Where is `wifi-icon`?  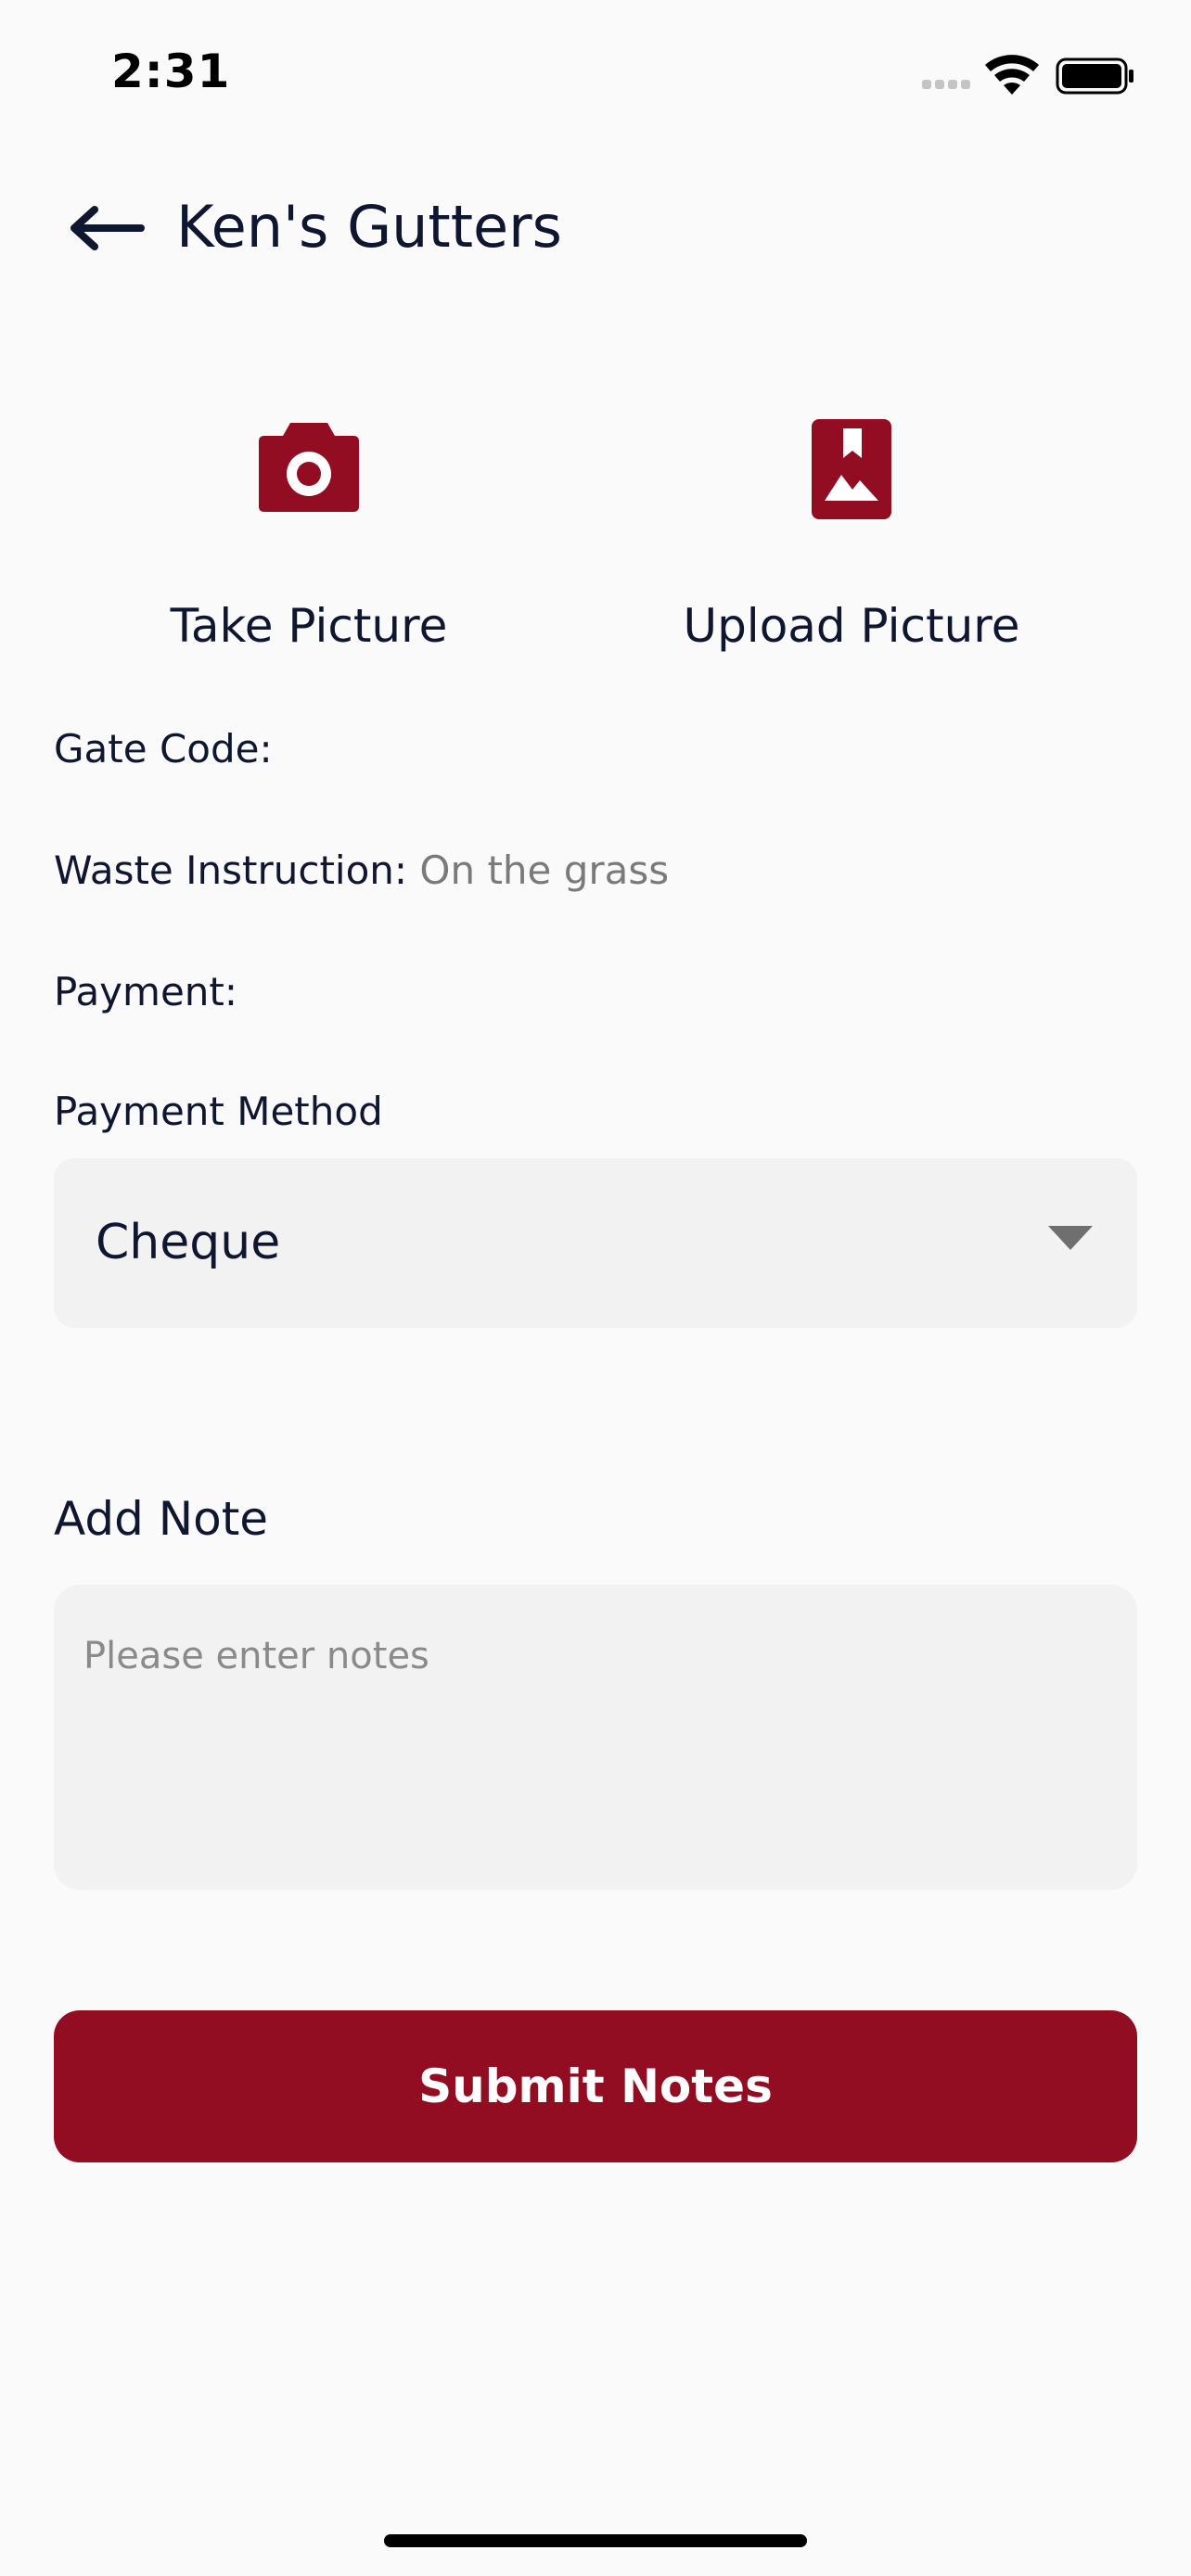 wifi-icon is located at coordinates (1012, 75).